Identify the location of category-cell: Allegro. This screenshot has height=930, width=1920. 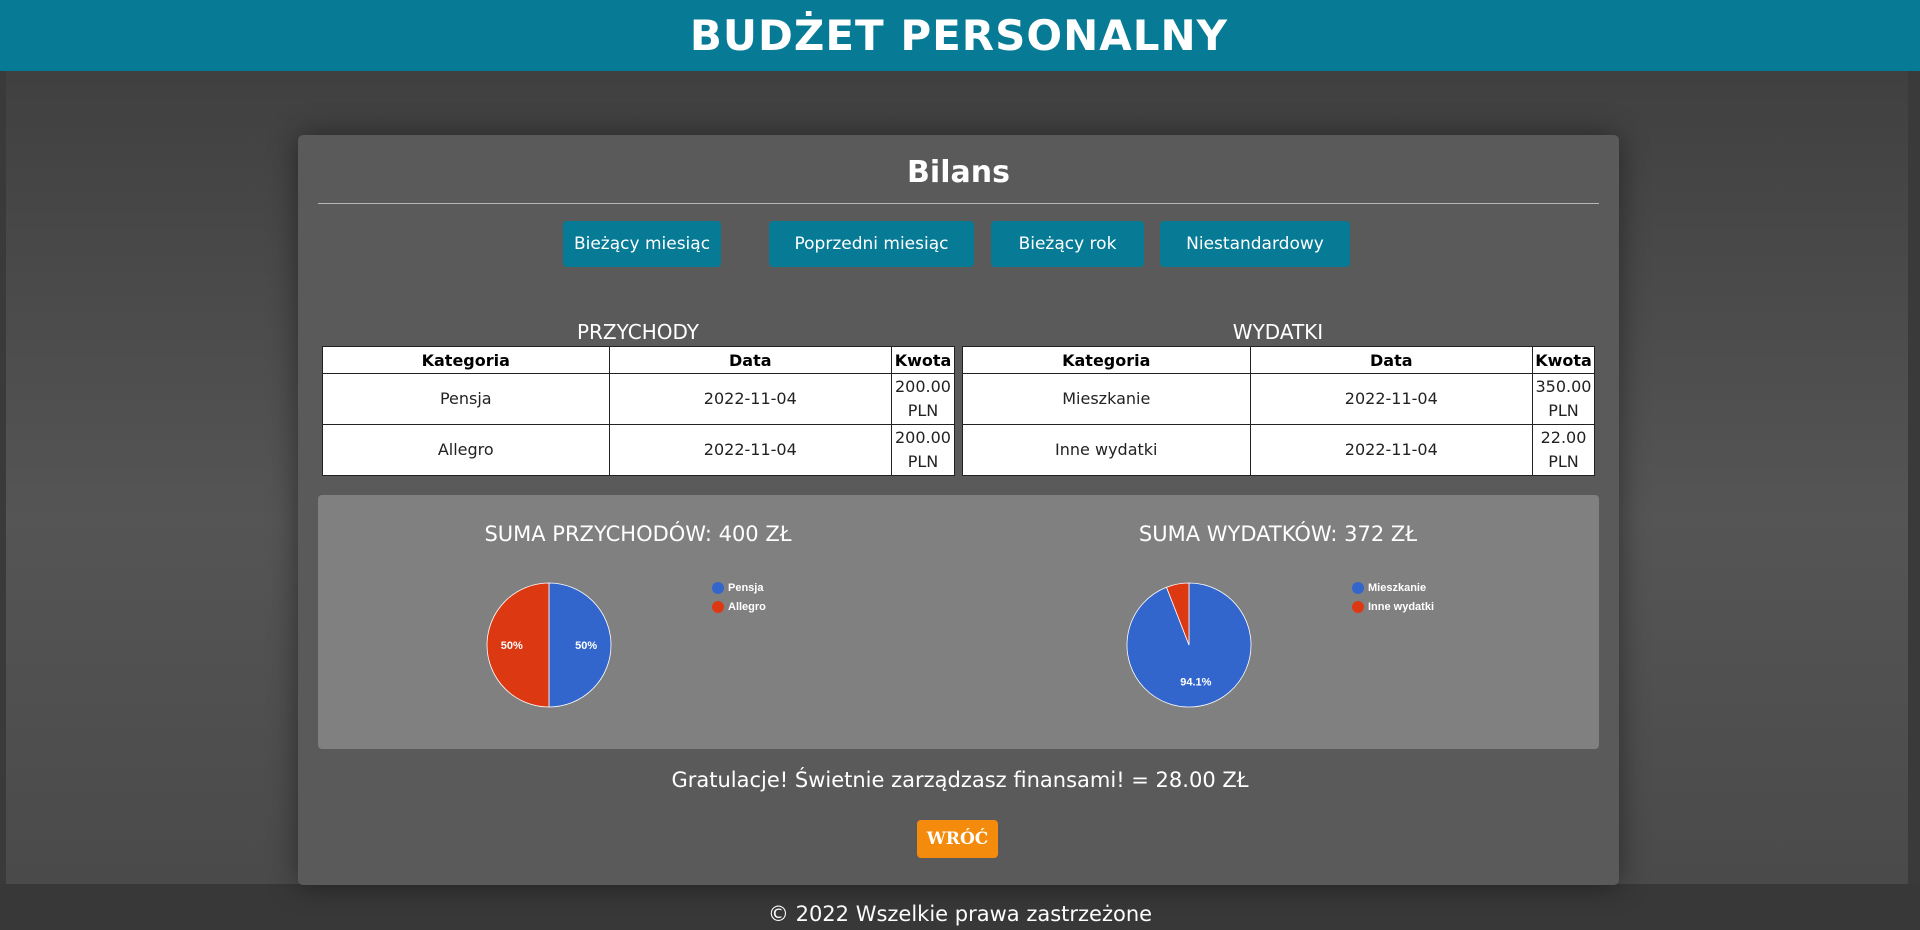
(466, 450).